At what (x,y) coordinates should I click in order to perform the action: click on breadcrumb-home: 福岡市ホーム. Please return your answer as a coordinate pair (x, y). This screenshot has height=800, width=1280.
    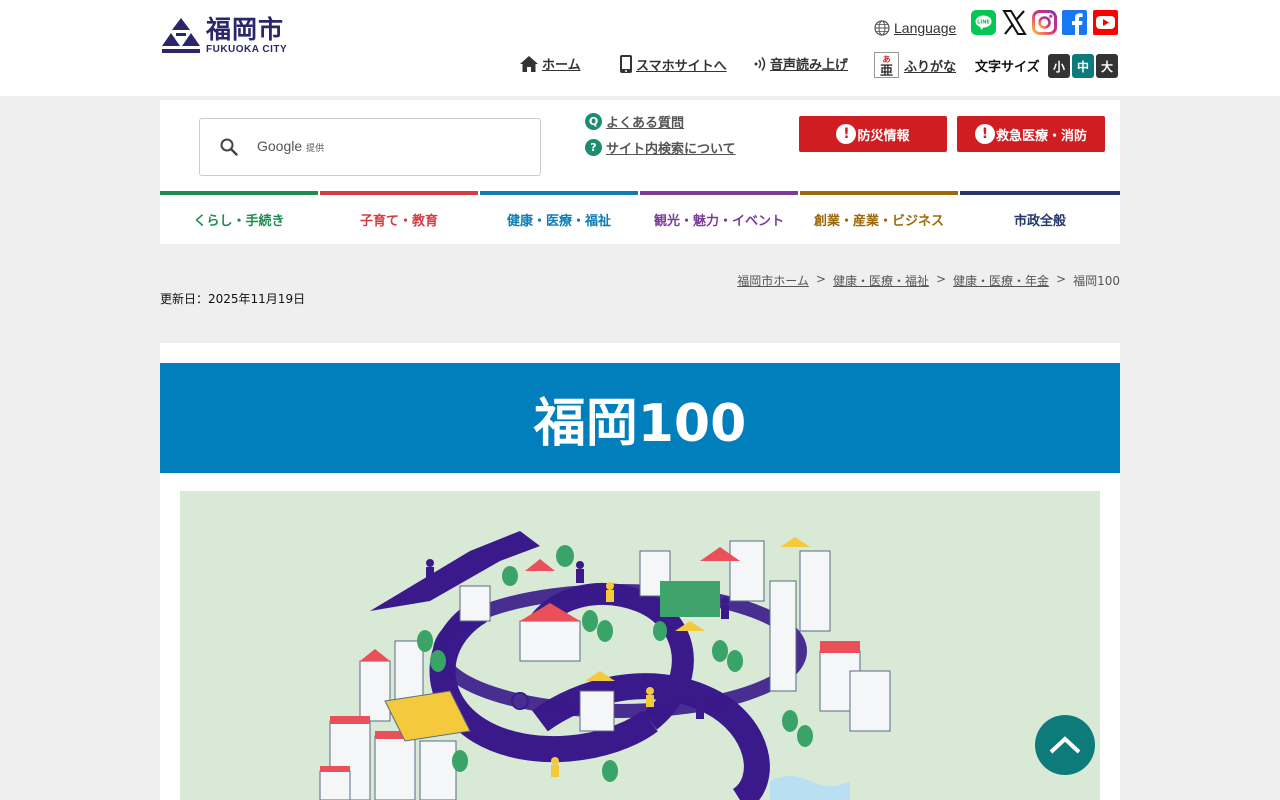
    Looking at the image, I should click on (773, 280).